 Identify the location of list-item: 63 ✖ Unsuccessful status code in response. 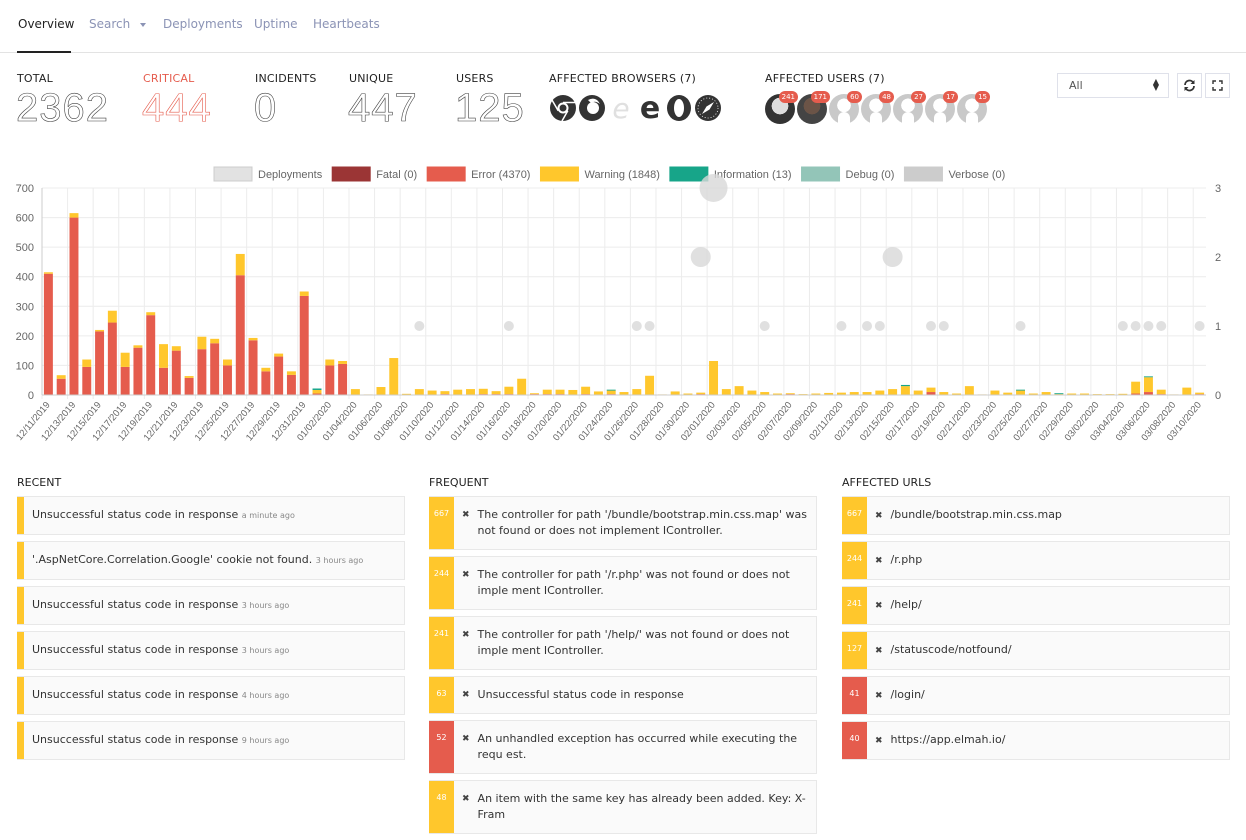
(623, 695).